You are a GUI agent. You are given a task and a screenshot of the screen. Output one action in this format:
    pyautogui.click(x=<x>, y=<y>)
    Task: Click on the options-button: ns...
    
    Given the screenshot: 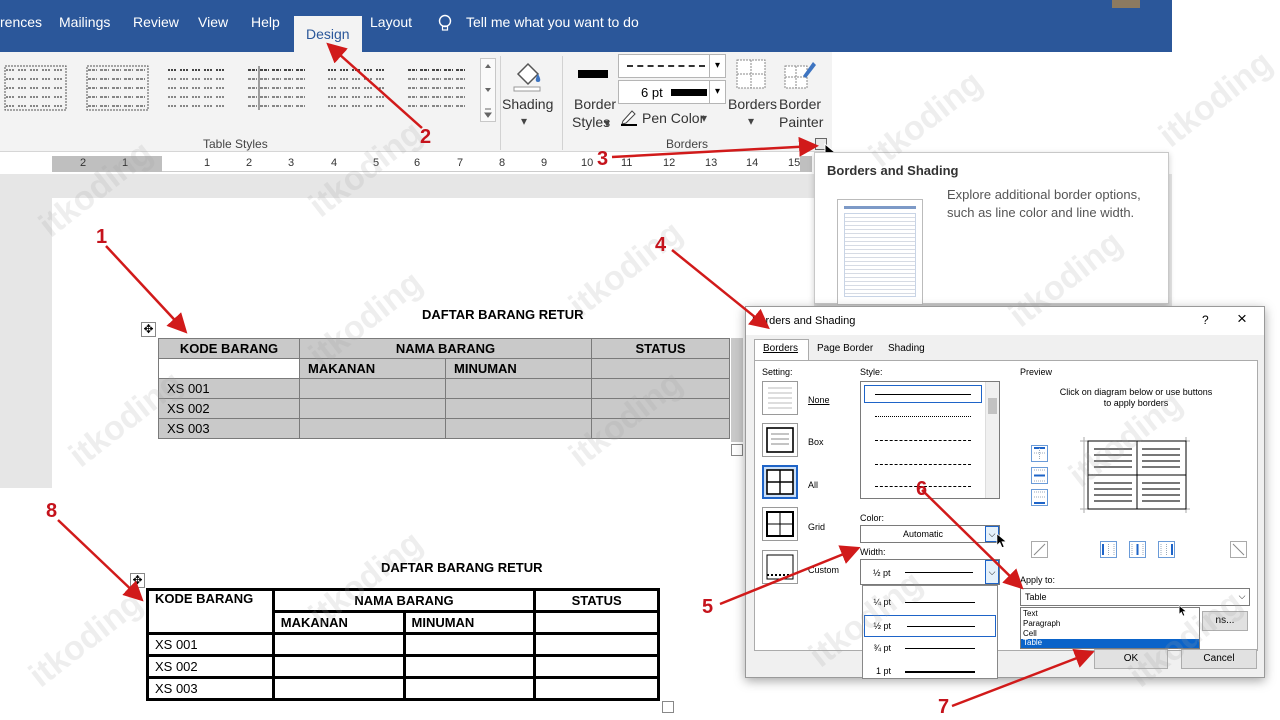 What is the action you would take?
    pyautogui.click(x=1225, y=621)
    